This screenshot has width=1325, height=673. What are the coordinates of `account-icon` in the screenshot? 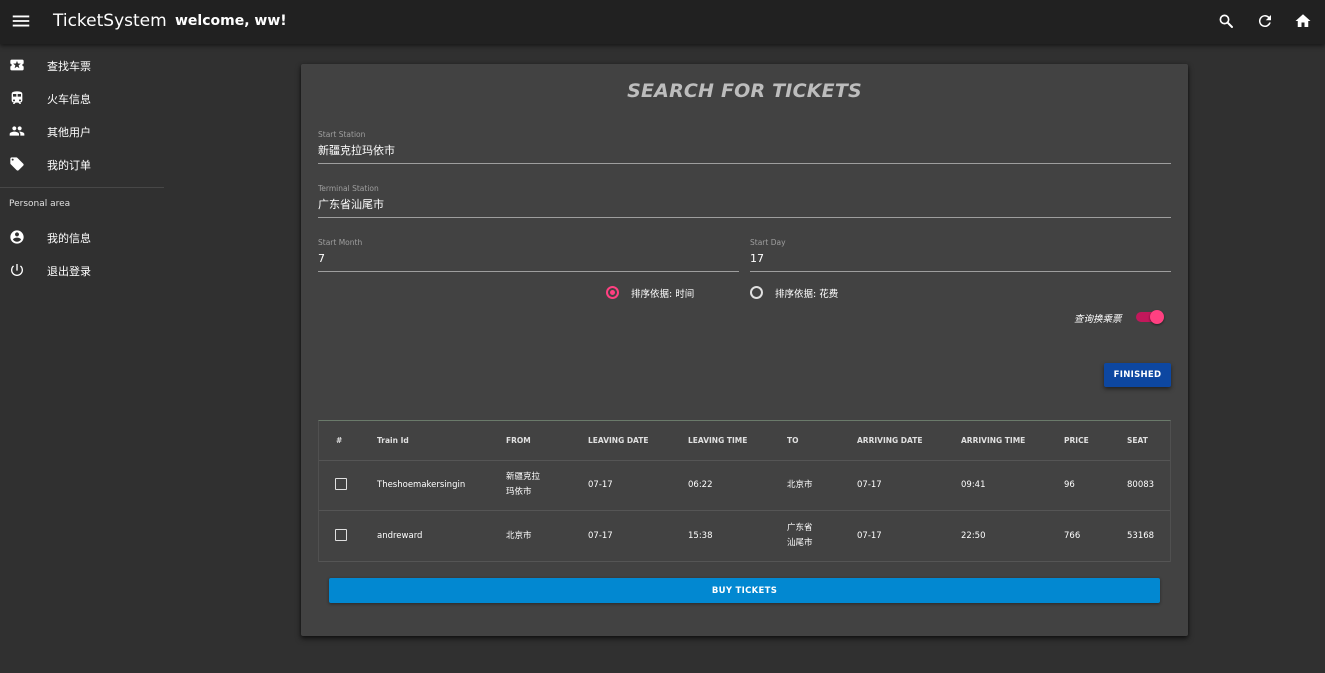 It's located at (17, 237).